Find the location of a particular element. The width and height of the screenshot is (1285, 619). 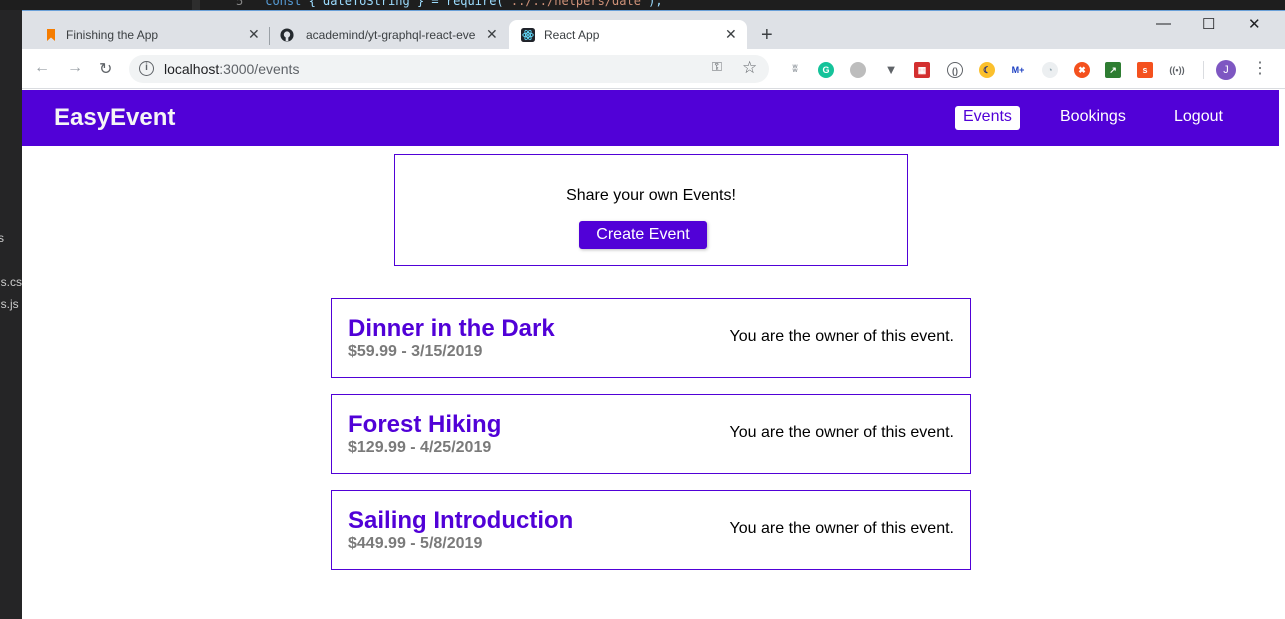

profile-avatar: J is located at coordinates (1226, 70).